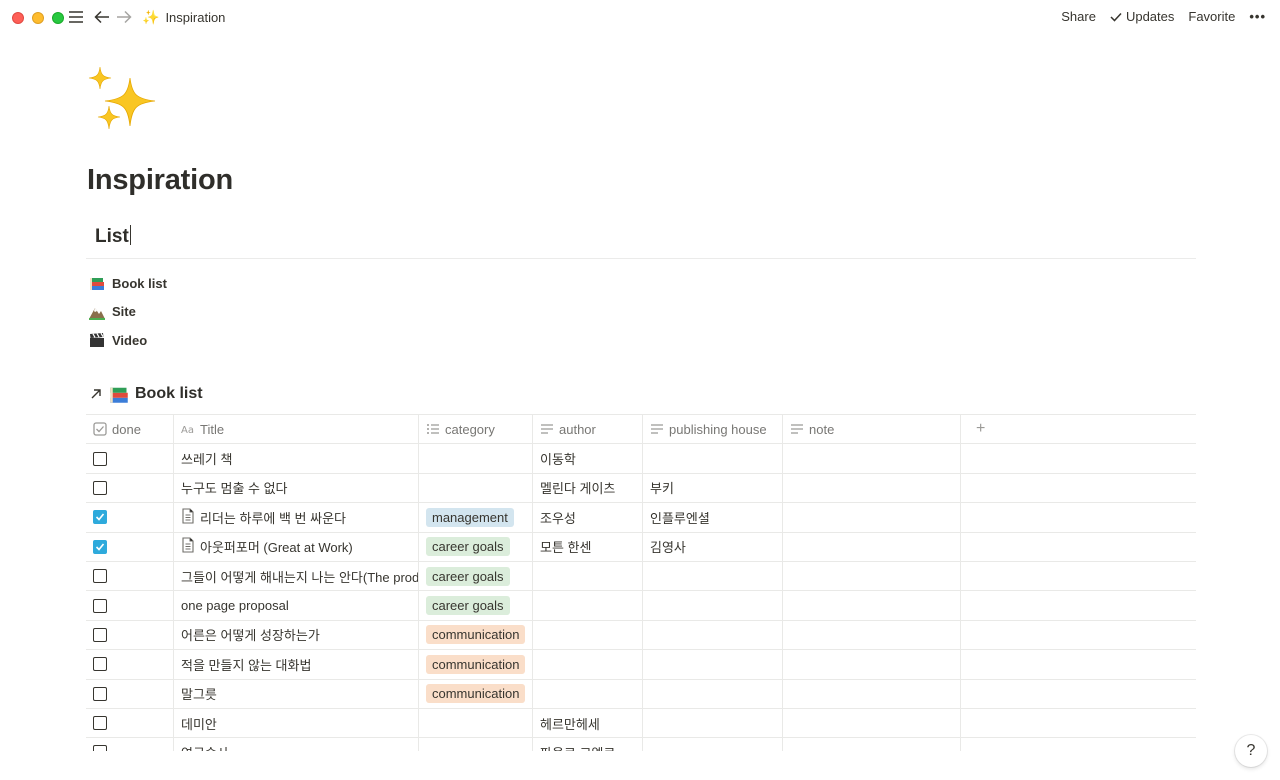 The image size is (1280, 780). What do you see at coordinates (588, 546) in the screenshot?
I see `author-cell: 모튼 한센` at bounding box center [588, 546].